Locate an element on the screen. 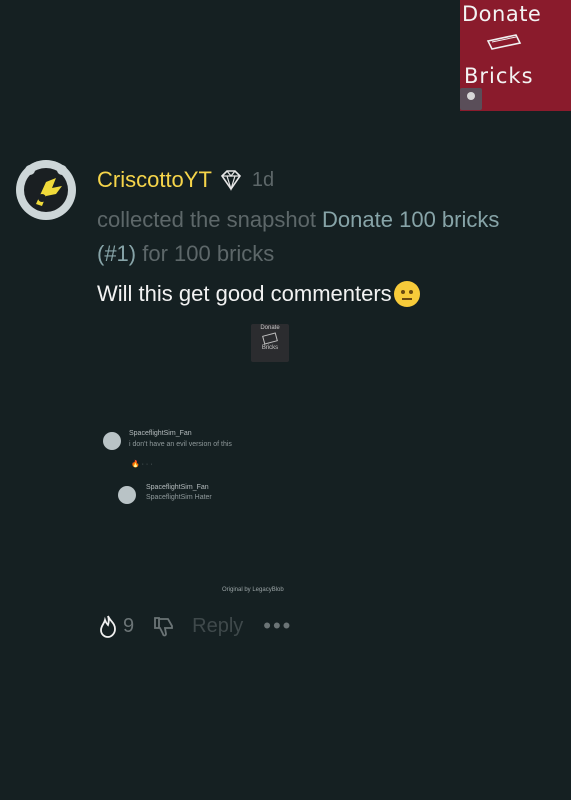  mini-avatar is located at coordinates (471, 99).